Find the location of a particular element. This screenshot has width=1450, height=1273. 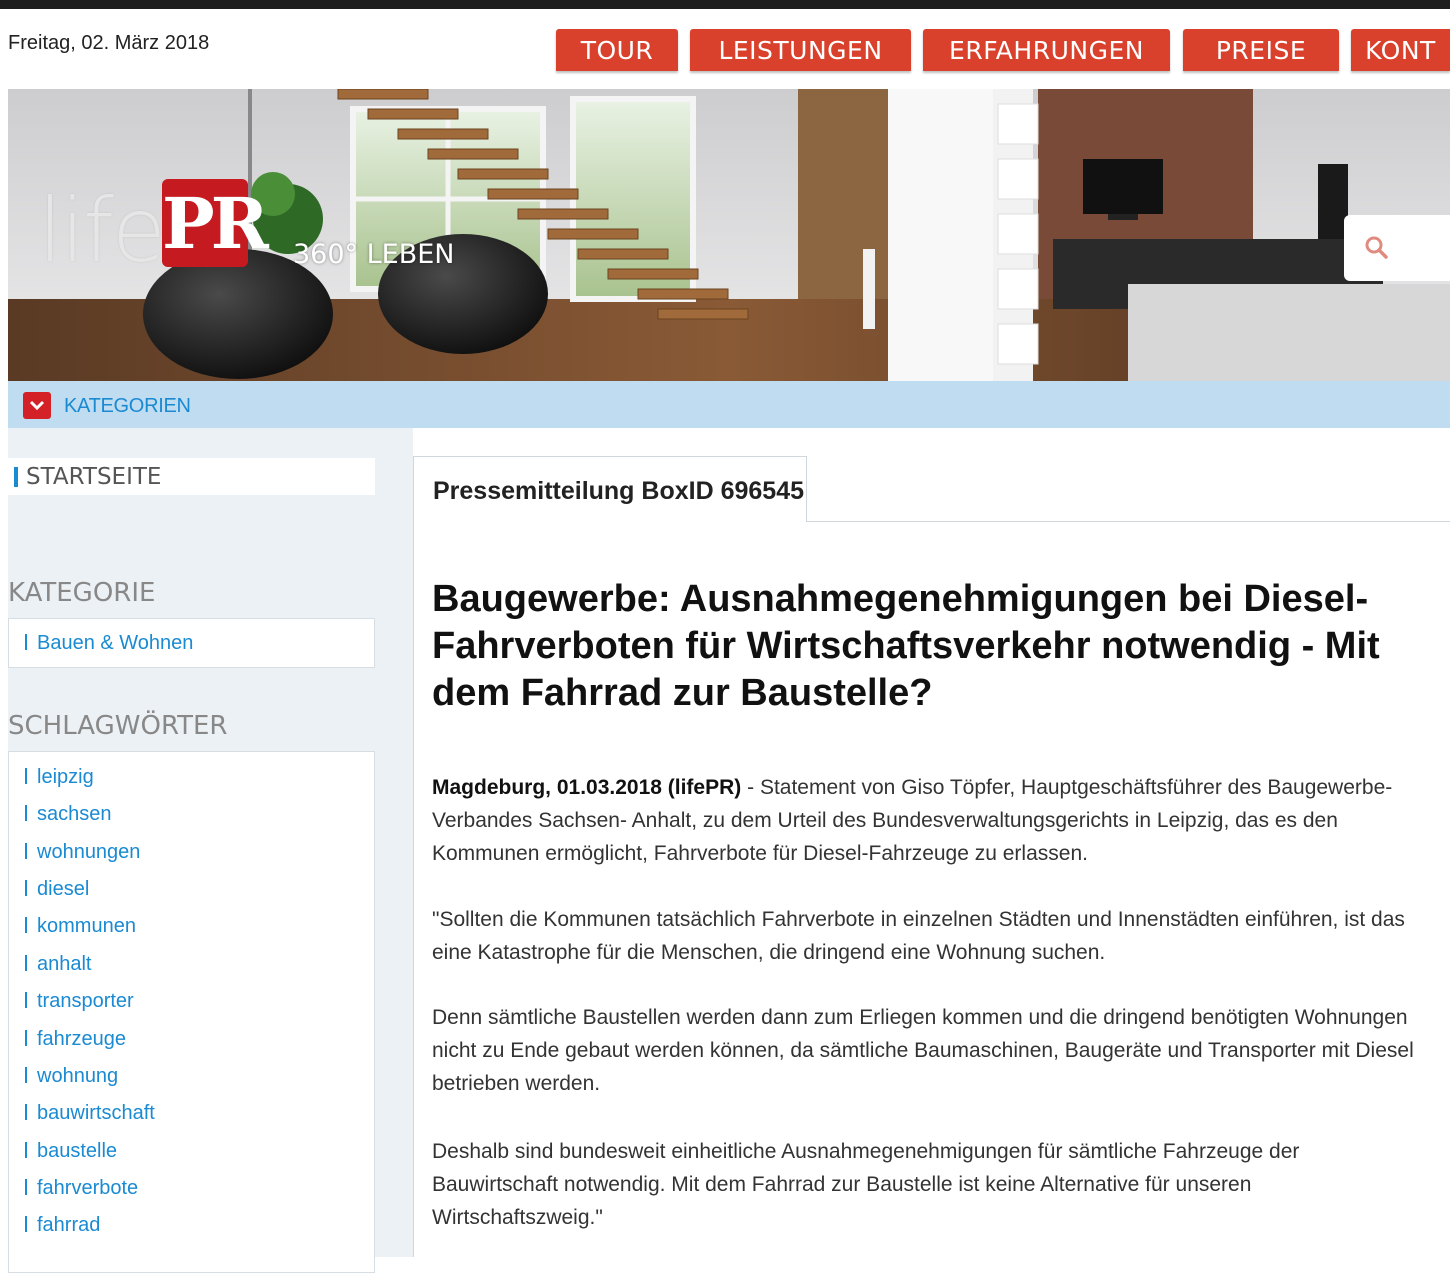

search-button is located at coordinates (1397, 248).